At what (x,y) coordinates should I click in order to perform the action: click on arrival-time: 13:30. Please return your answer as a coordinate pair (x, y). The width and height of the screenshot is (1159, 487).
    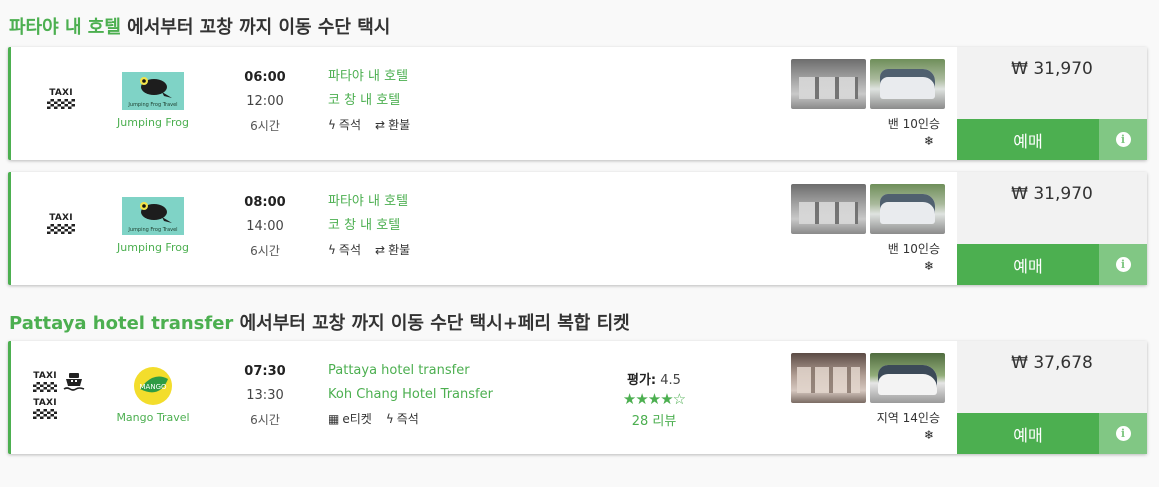
    Looking at the image, I should click on (265, 395).